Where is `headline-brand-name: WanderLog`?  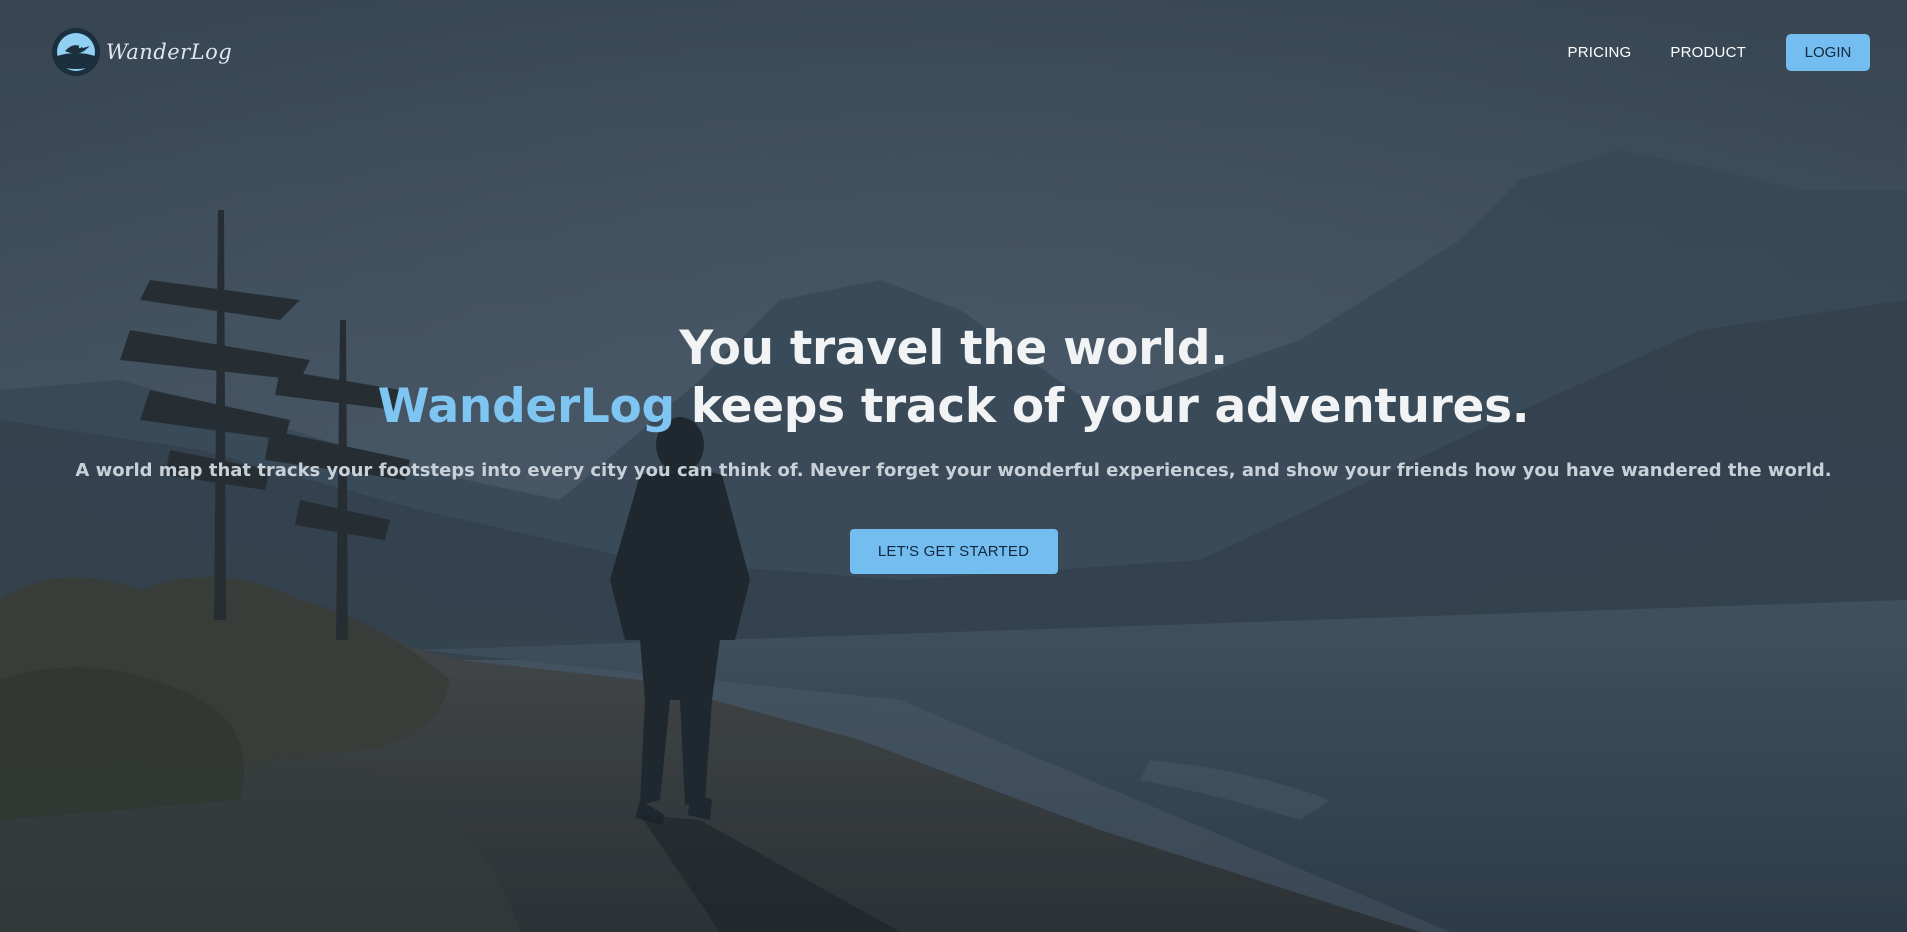 headline-brand-name: WanderLog is located at coordinates (526, 406).